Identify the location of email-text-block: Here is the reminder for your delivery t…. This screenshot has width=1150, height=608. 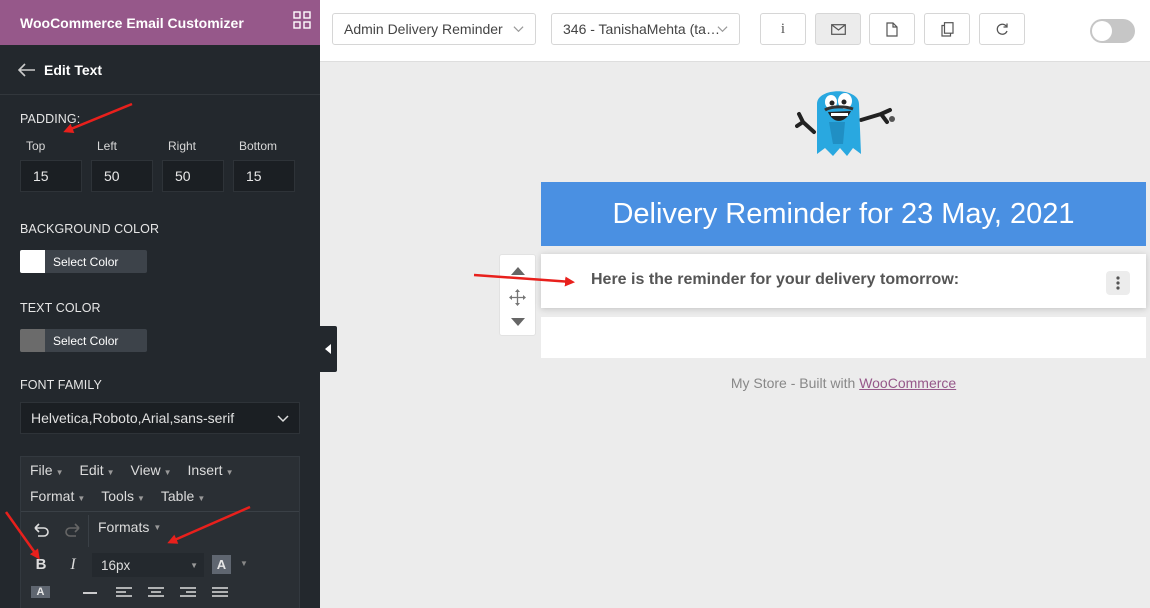
(843, 281).